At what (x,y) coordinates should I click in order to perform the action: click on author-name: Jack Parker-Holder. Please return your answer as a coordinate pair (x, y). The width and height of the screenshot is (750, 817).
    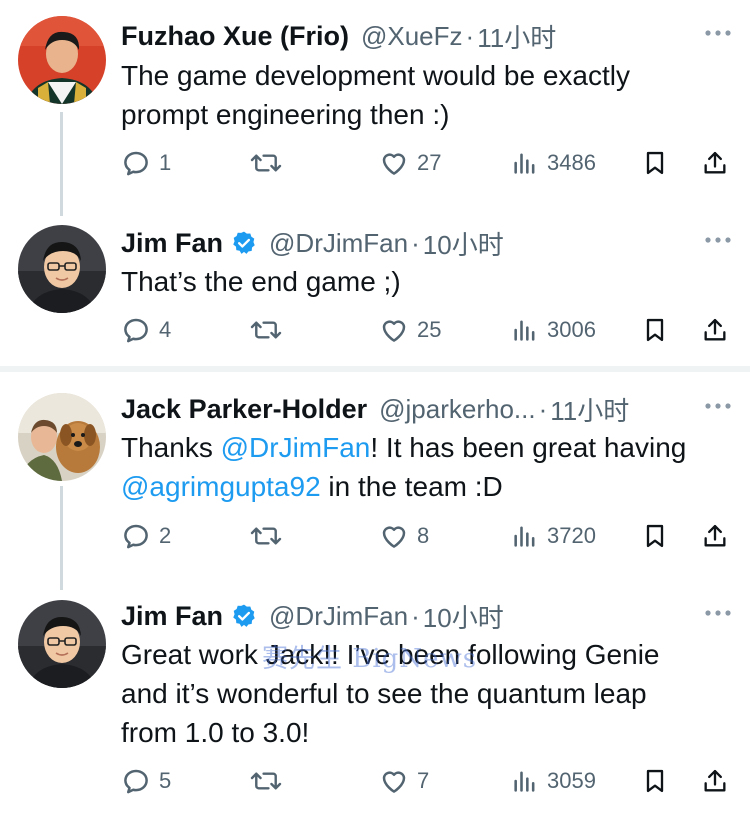
    Looking at the image, I should click on (244, 409).